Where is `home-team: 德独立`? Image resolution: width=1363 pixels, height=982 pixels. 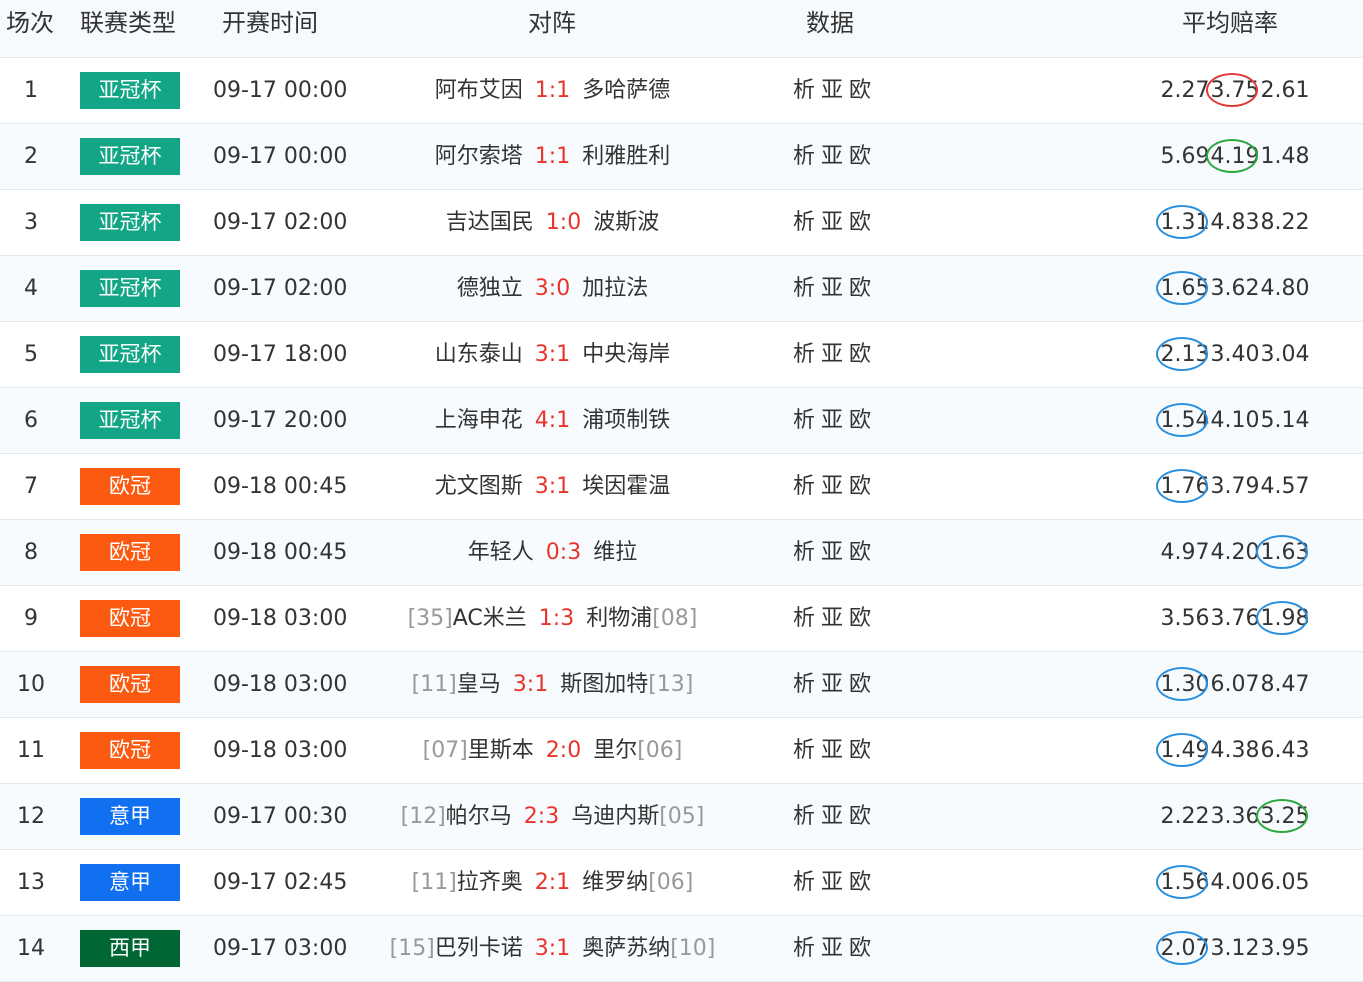 home-team: 德独立 is located at coordinates (490, 288).